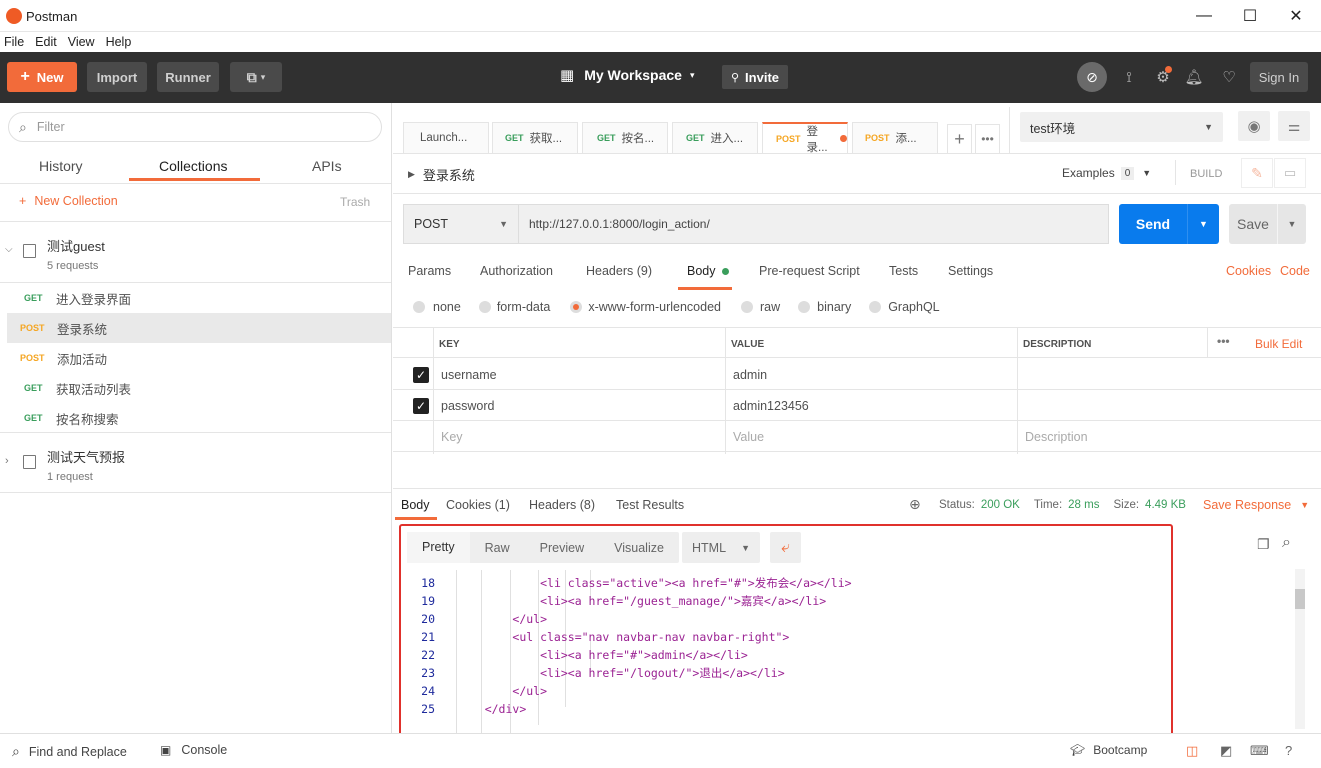 This screenshot has width=1321, height=768. What do you see at coordinates (903, 271) in the screenshot?
I see `tab-tests: Tests` at bounding box center [903, 271].